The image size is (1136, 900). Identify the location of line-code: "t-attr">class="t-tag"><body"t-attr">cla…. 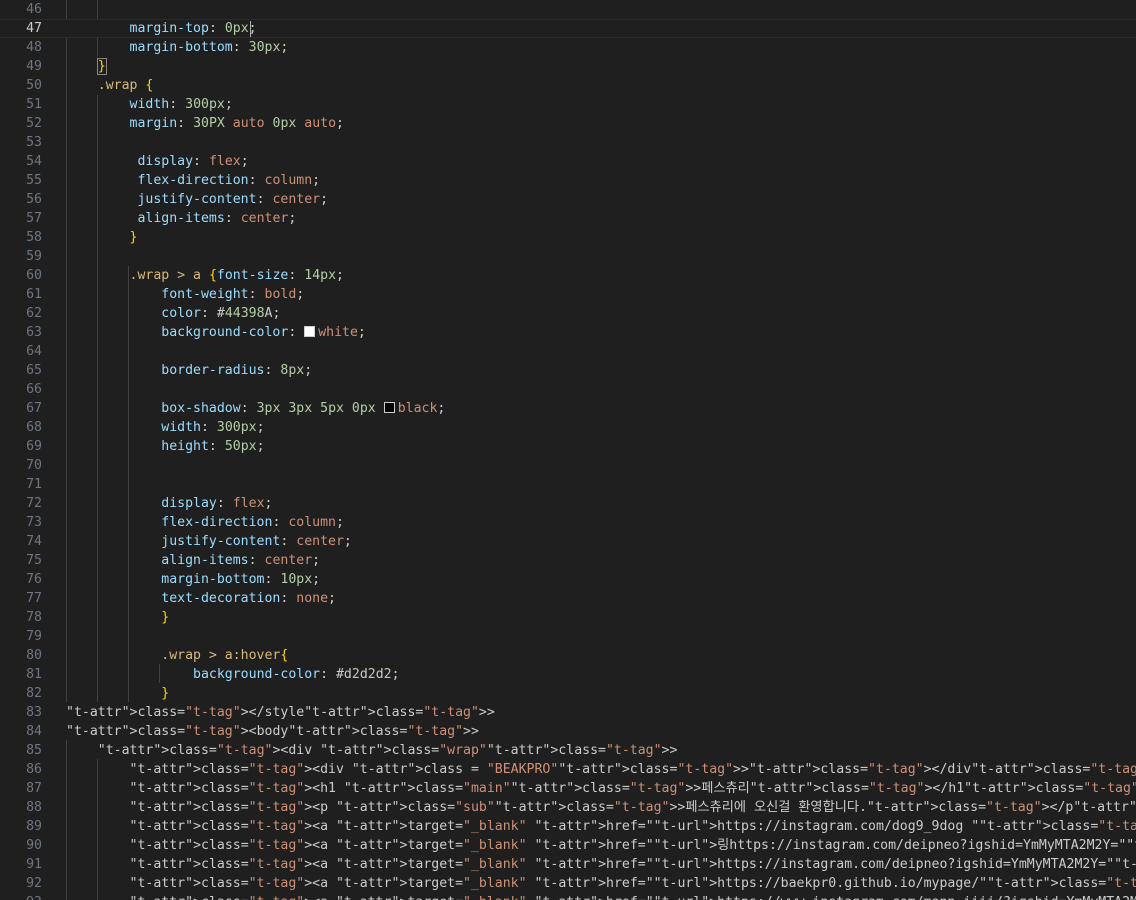
(272, 731).